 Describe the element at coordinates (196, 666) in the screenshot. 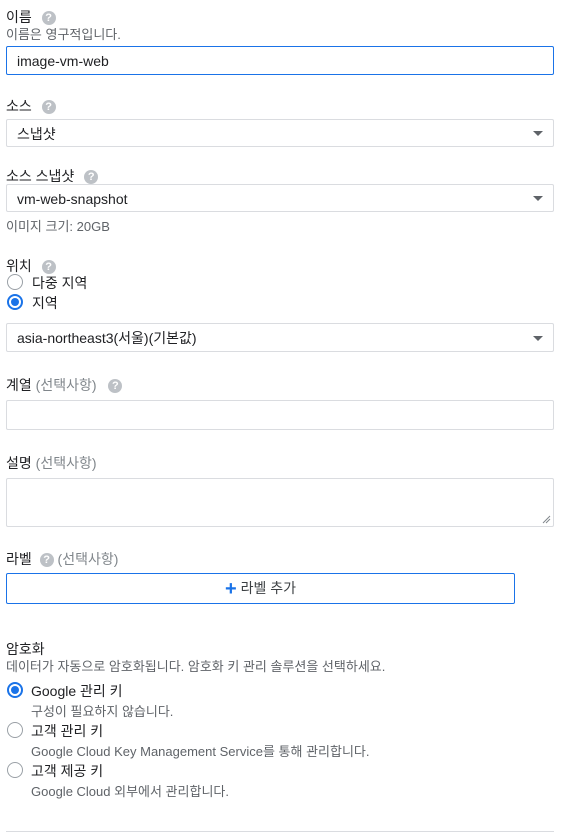

I see `encryption-hint: 데이터가 자동으로 암호화됩니다. 암호화 키 관리 솔루션을 선택하세요.` at that location.